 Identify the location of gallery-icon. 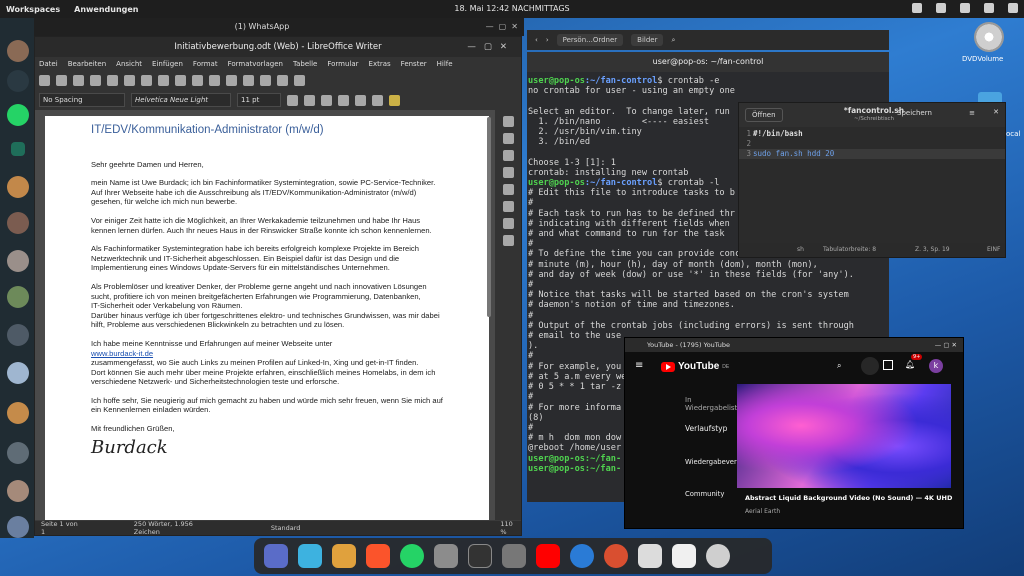
(508, 155).